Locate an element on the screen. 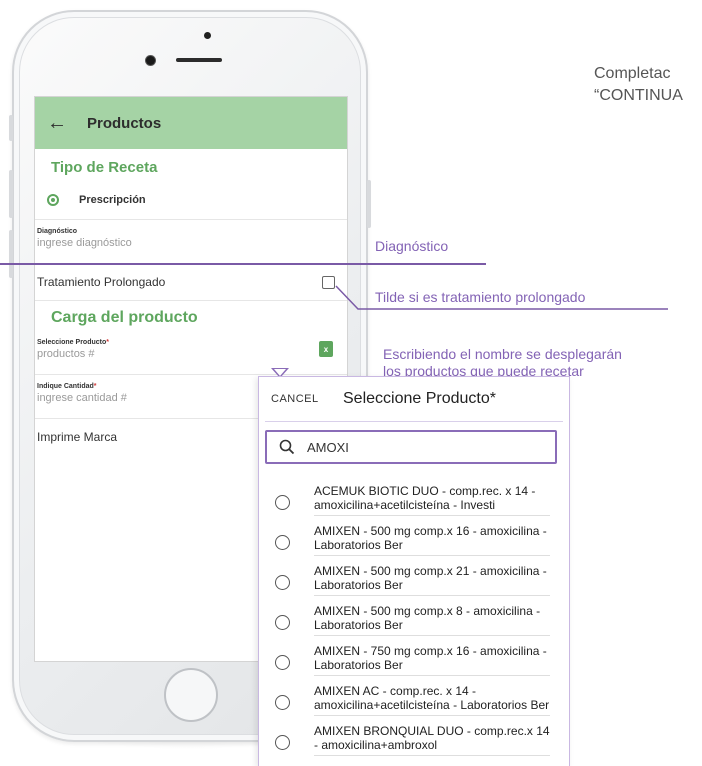  search-icon is located at coordinates (287, 447).